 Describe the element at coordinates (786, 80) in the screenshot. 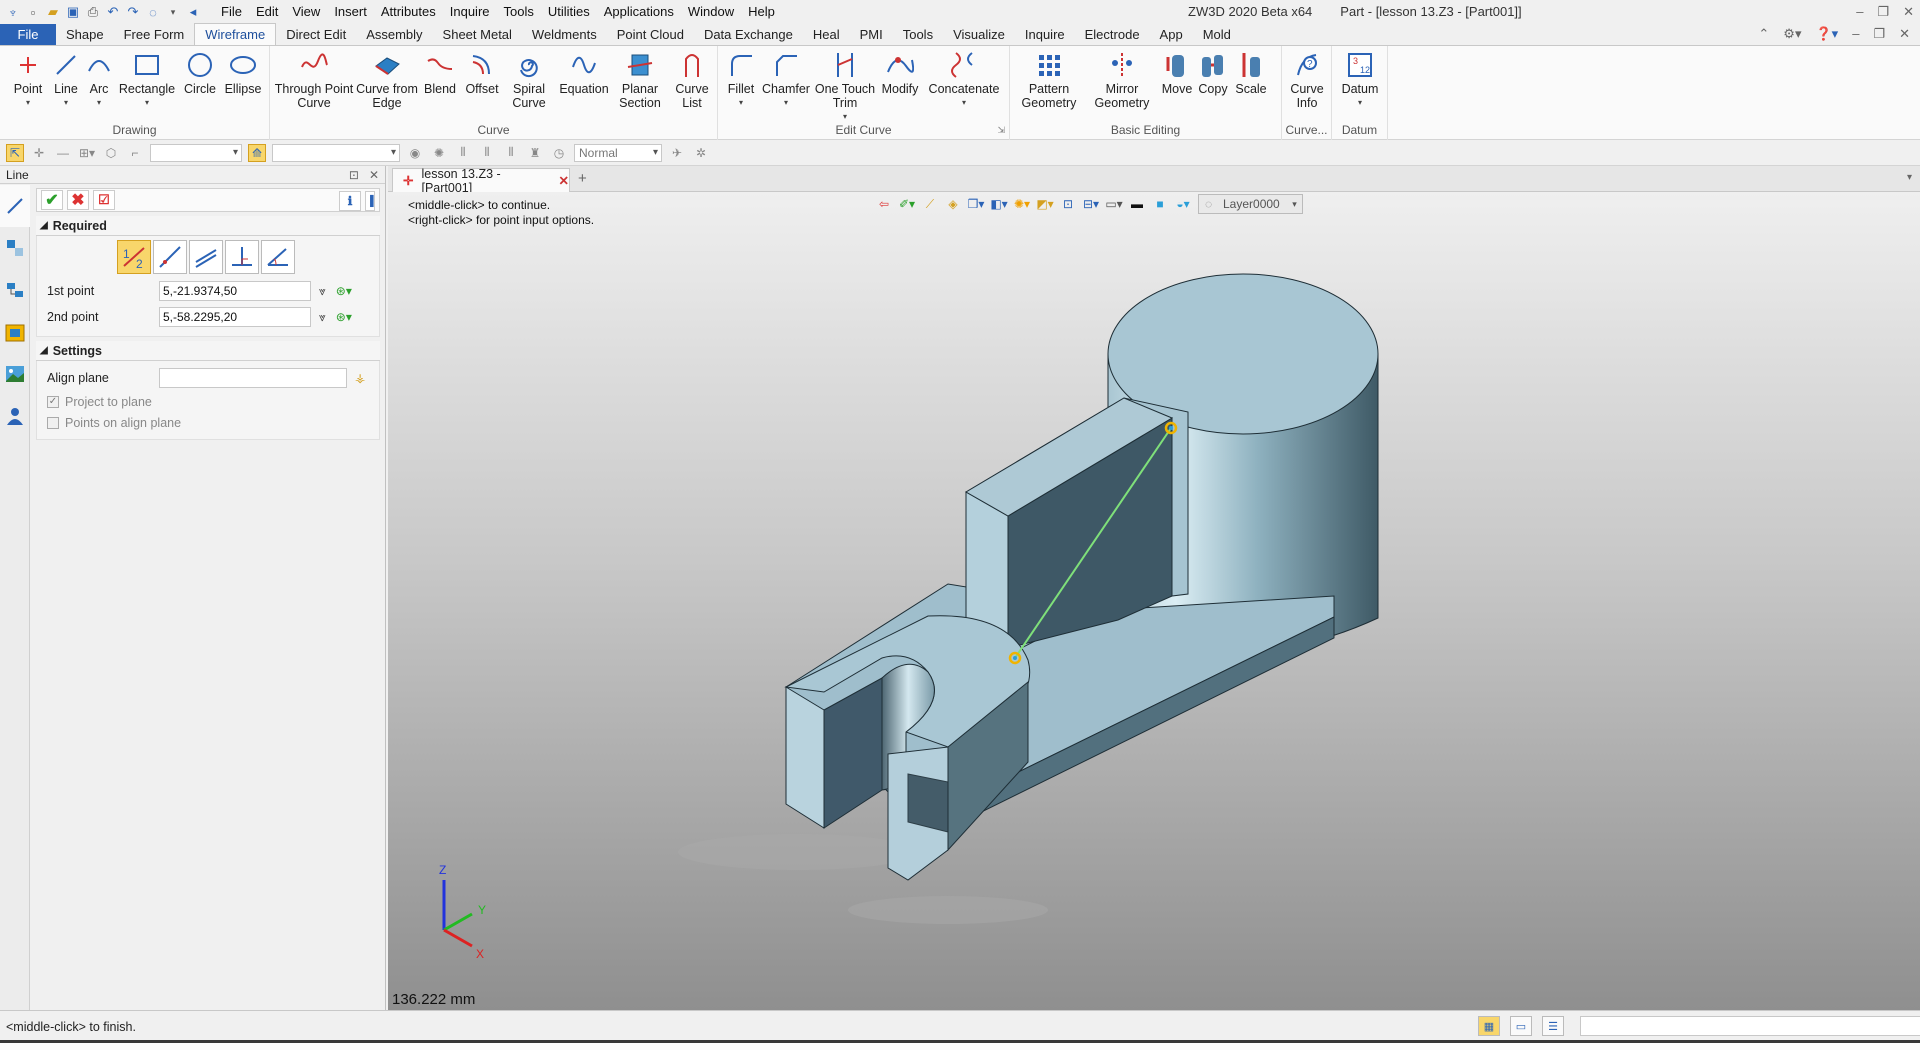

I see `chamfer-button: Chamfer ▾` at that location.